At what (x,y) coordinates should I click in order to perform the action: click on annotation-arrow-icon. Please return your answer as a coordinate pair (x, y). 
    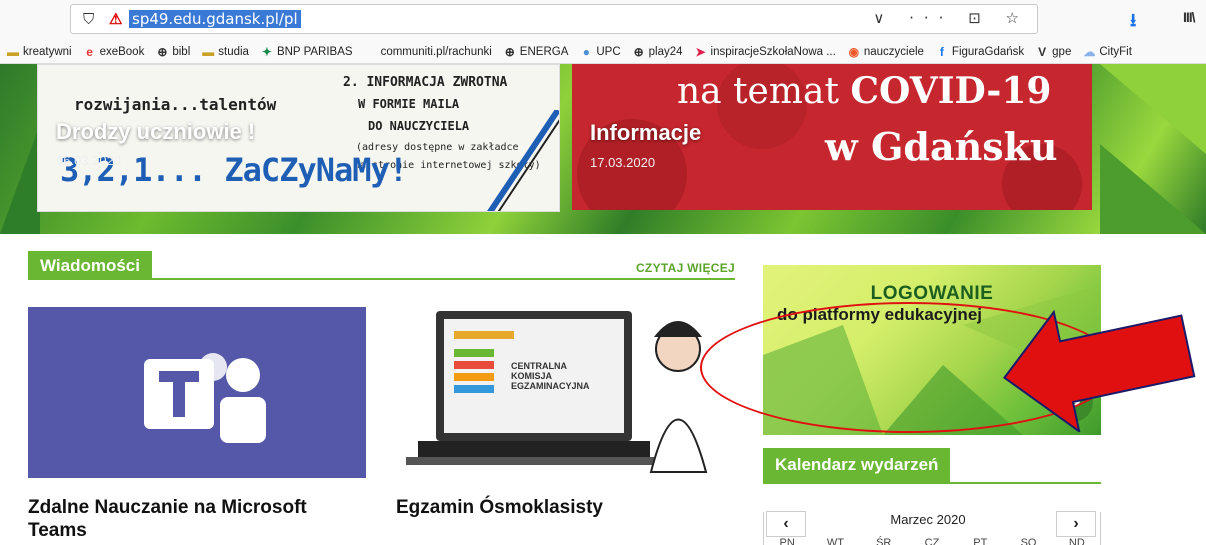
    Looking at the image, I should click on (1099, 370).